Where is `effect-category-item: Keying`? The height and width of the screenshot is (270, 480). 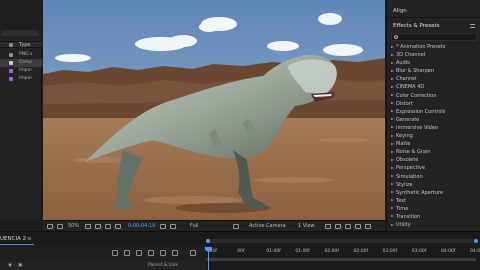
effect-category-item: Keying is located at coordinates (433, 136).